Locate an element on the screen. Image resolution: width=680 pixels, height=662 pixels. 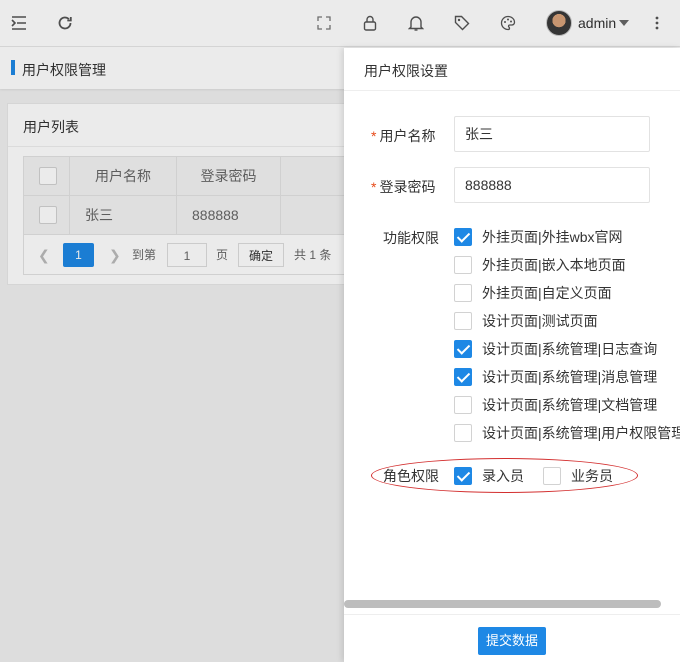
function-option-label: 设计页面|系统管理|文档管理 is located at coordinates (570, 405).